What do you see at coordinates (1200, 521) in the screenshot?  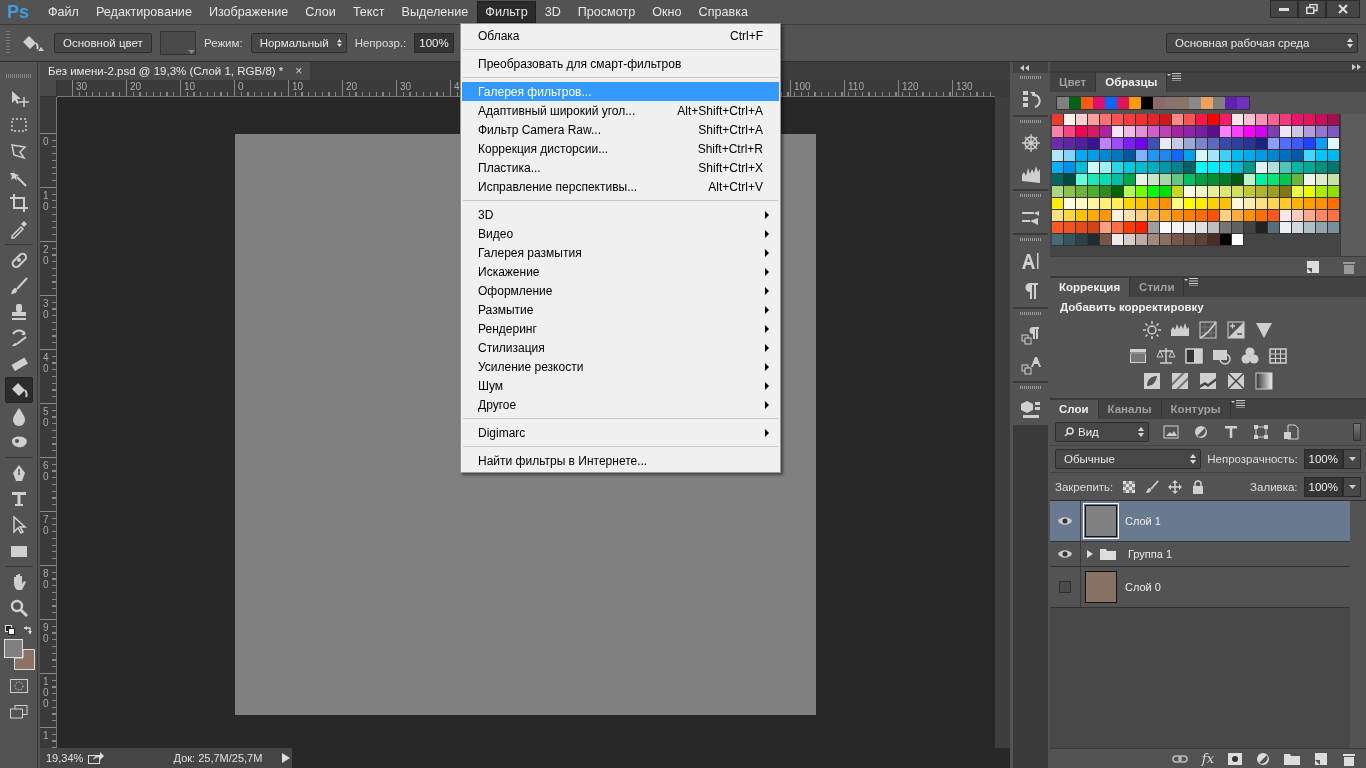 I see `layer-row: Слой 1` at bounding box center [1200, 521].